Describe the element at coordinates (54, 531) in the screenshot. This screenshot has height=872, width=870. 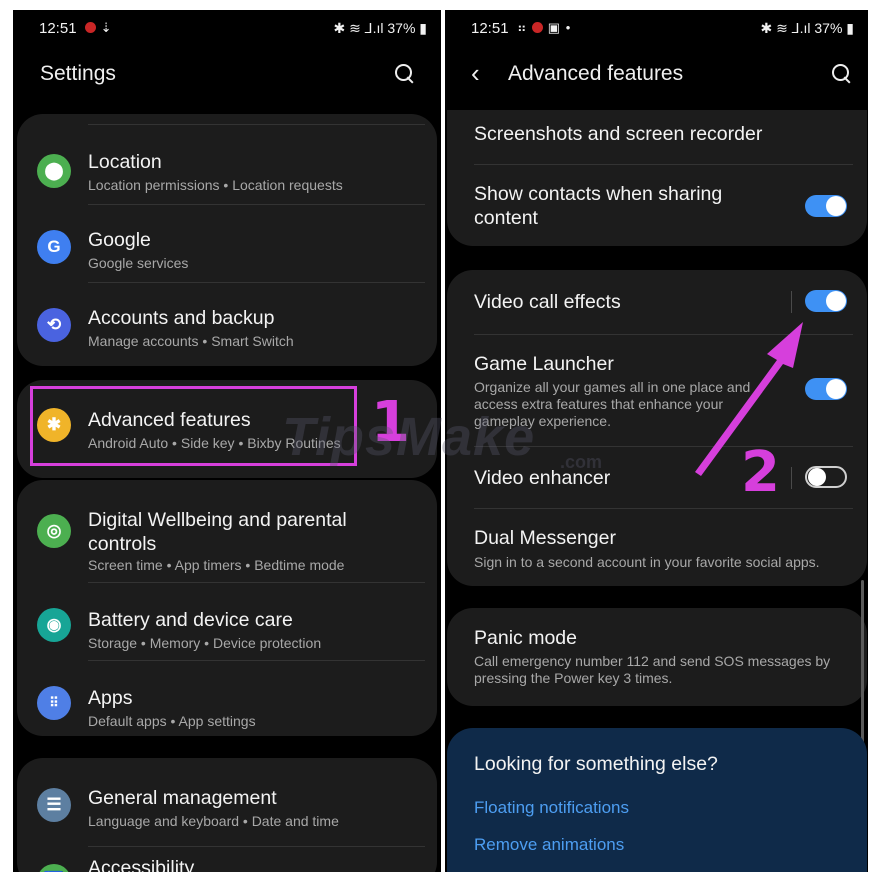
I see `wellbeing-icon: ◎` at that location.